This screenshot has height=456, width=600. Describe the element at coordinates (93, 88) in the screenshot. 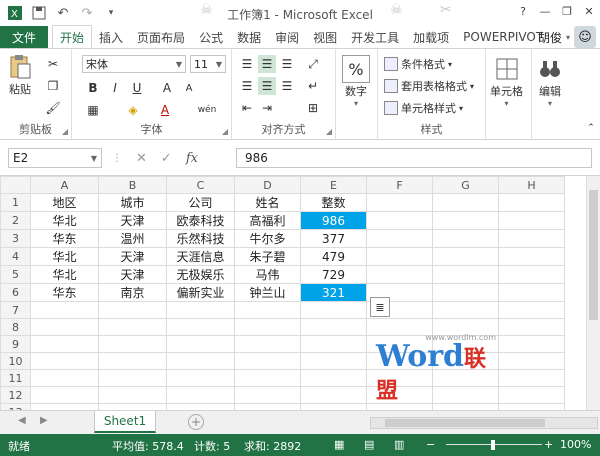

I see `bold-button: B` at that location.